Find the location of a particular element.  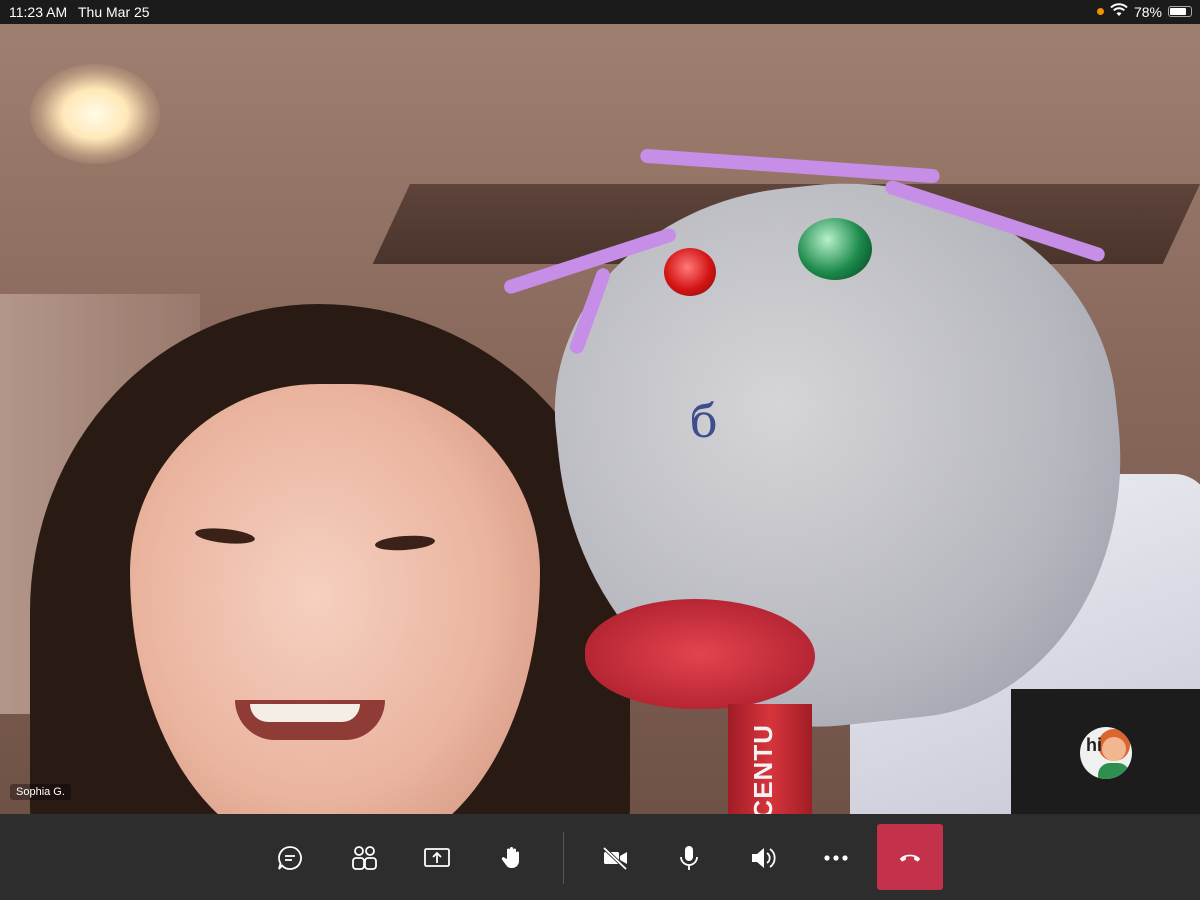

leave-call-button is located at coordinates (910, 857).